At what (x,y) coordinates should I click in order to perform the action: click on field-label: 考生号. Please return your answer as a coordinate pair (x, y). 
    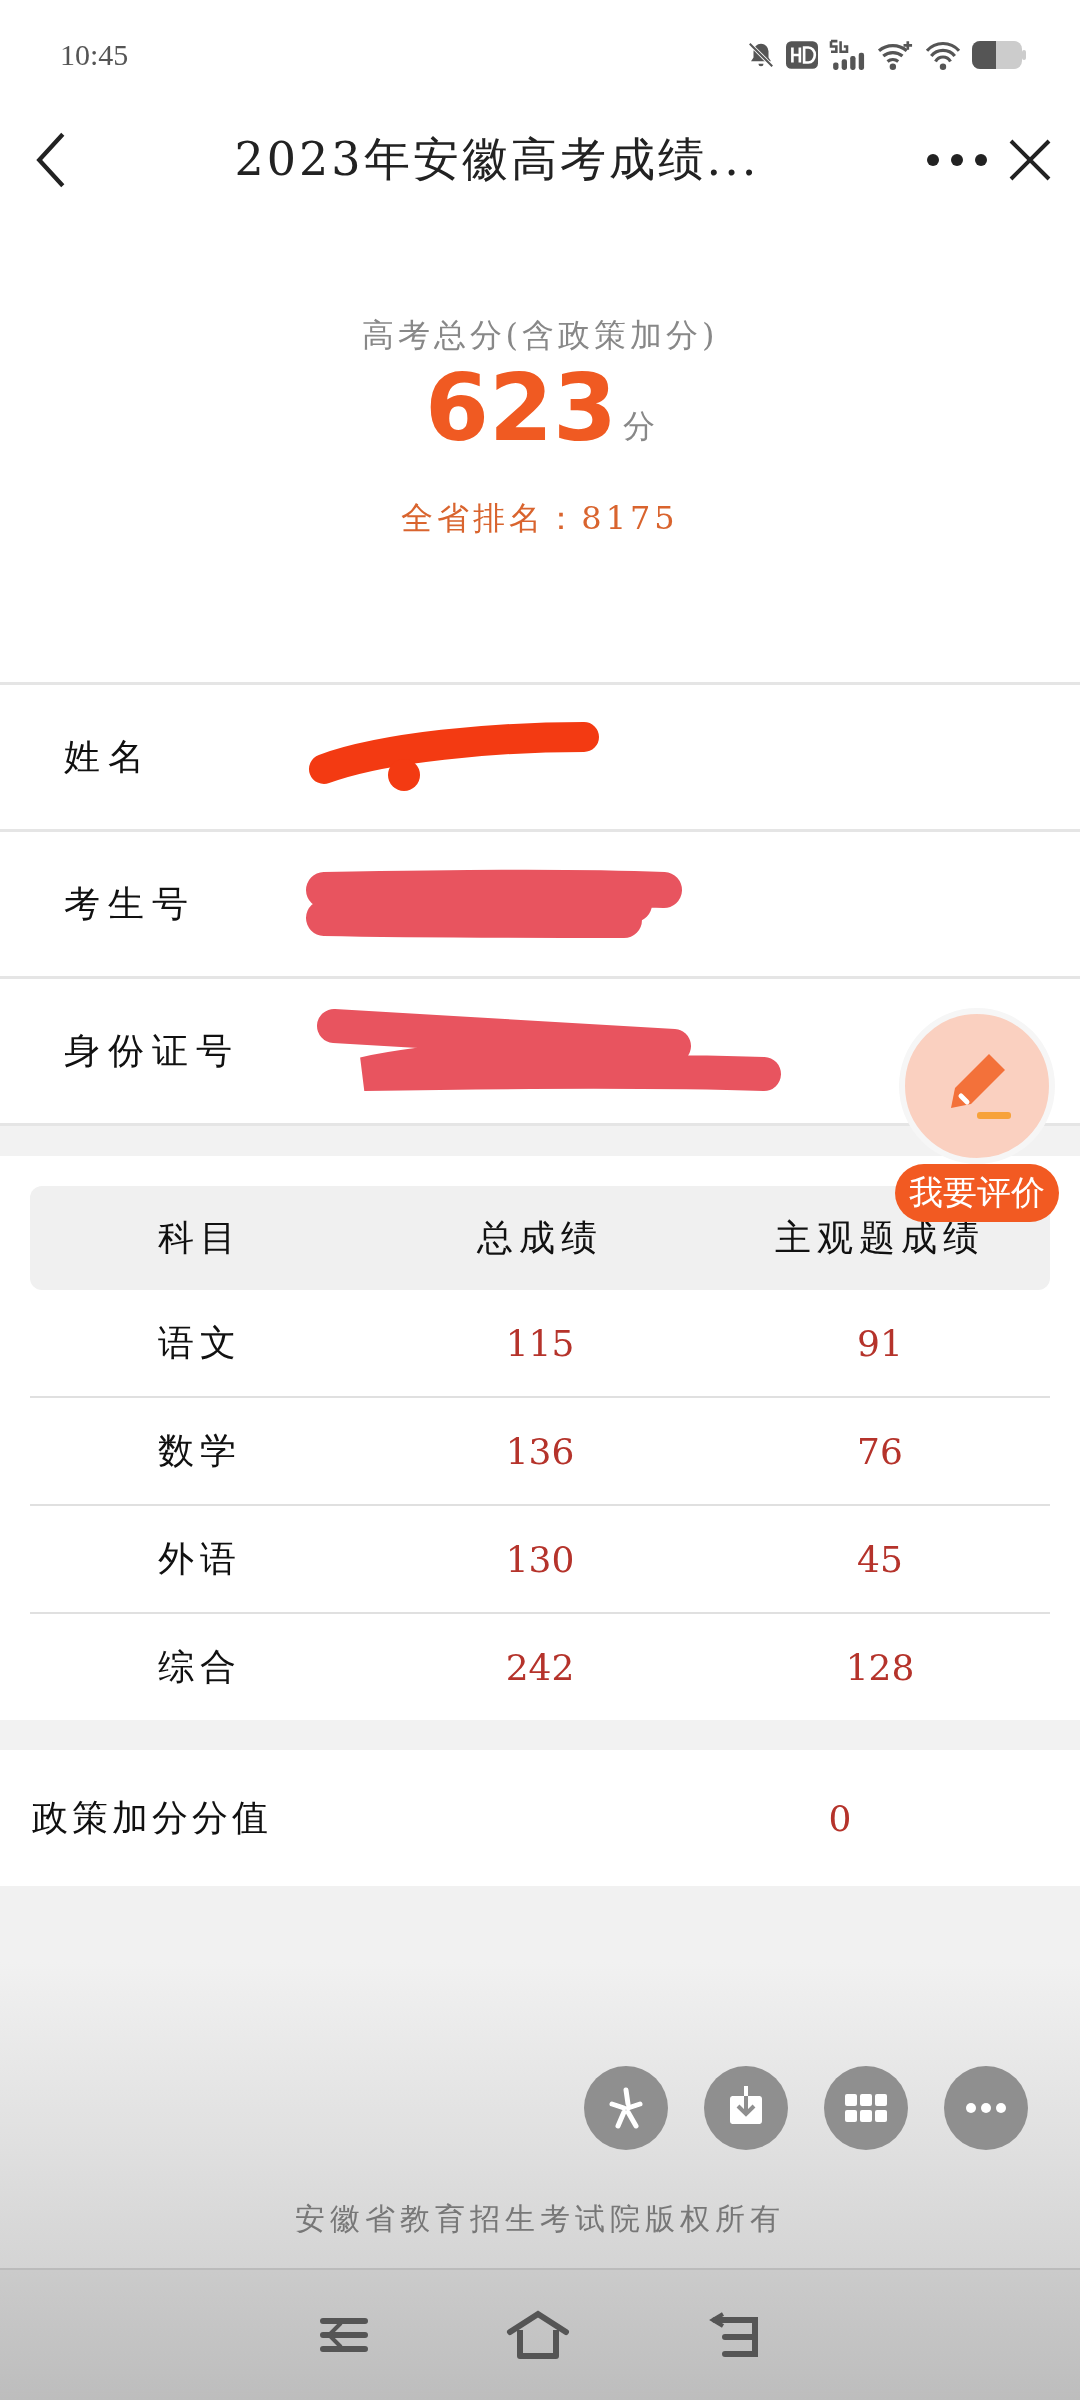
    Looking at the image, I should click on (130, 903).